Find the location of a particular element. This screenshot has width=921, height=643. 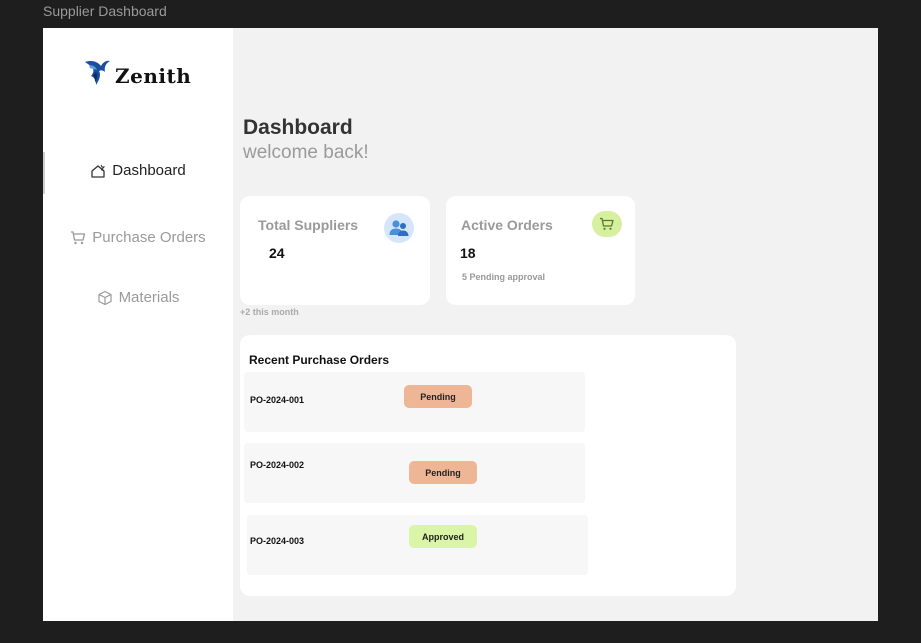

page-subtitle: welcome back! is located at coordinates (306, 152).